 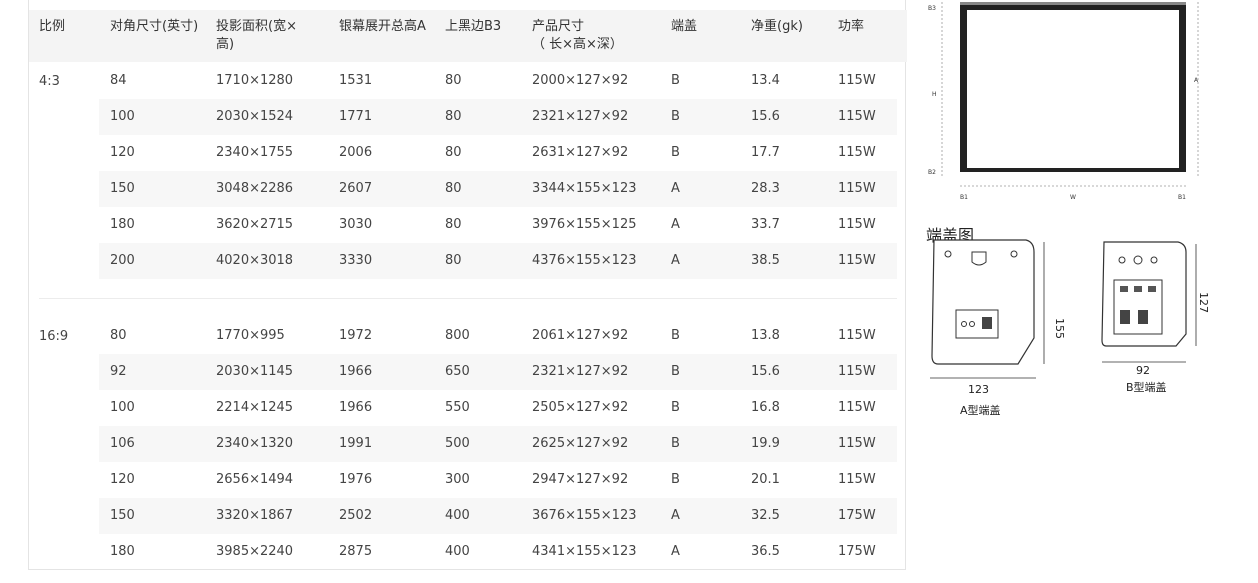 I want to click on table-row: 92 2030×1145 1966 650 2321×127×92 B 15.6 115W, so click(x=498, y=372).